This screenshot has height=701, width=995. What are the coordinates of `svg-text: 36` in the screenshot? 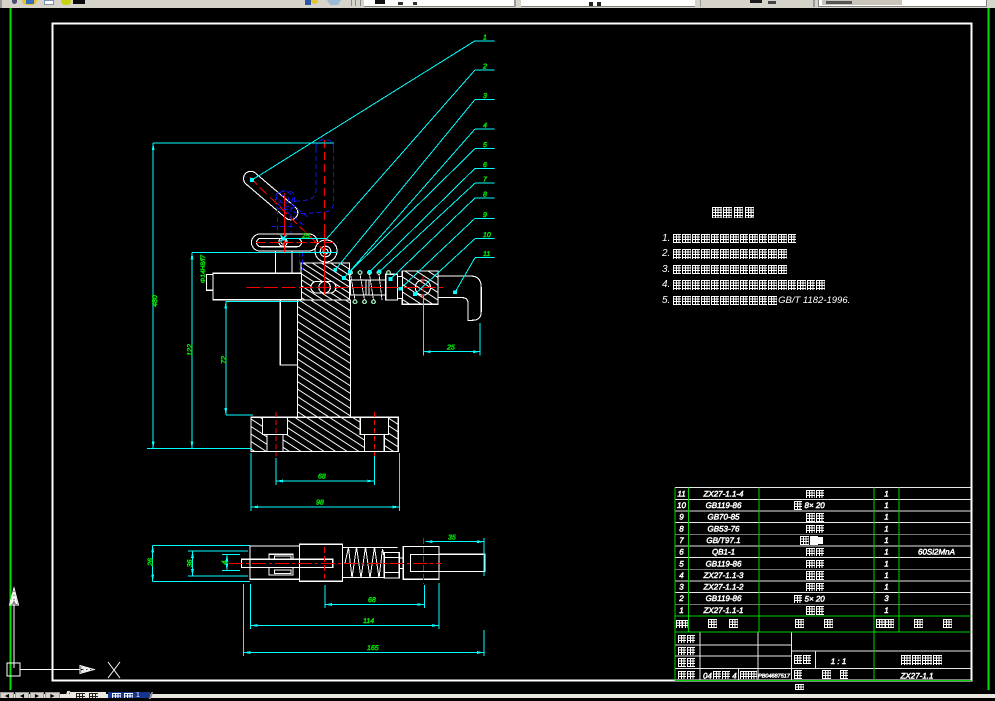 It's located at (190, 564).